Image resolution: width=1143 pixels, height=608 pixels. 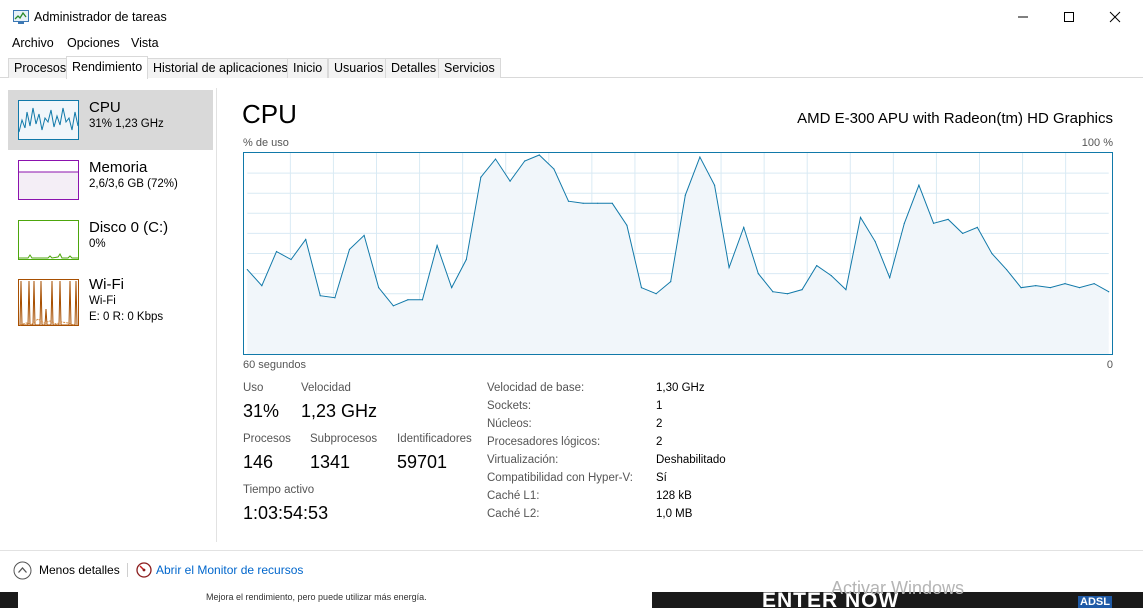 What do you see at coordinates (513, 496) in the screenshot?
I see `spec-key-l1: Caché L1:` at bounding box center [513, 496].